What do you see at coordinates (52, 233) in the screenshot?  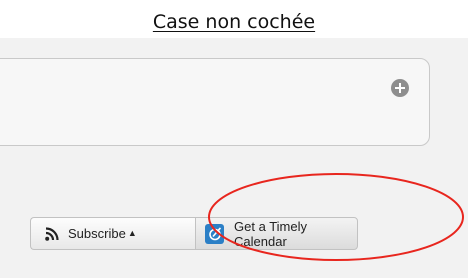 I see `rss-icon` at bounding box center [52, 233].